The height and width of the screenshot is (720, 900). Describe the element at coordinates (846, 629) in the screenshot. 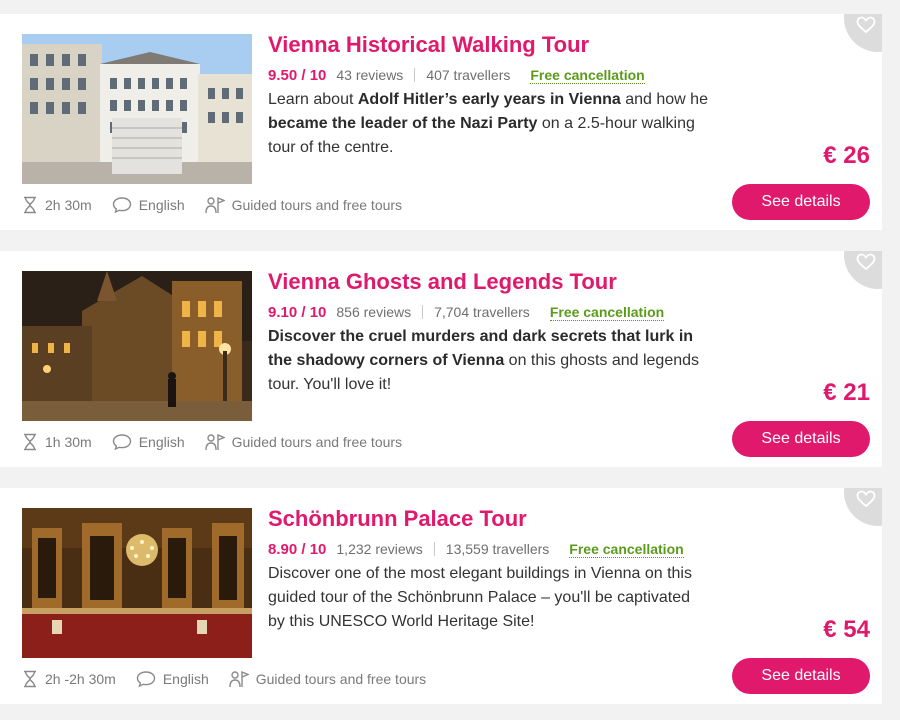

I see `tour-price: € 54` at that location.